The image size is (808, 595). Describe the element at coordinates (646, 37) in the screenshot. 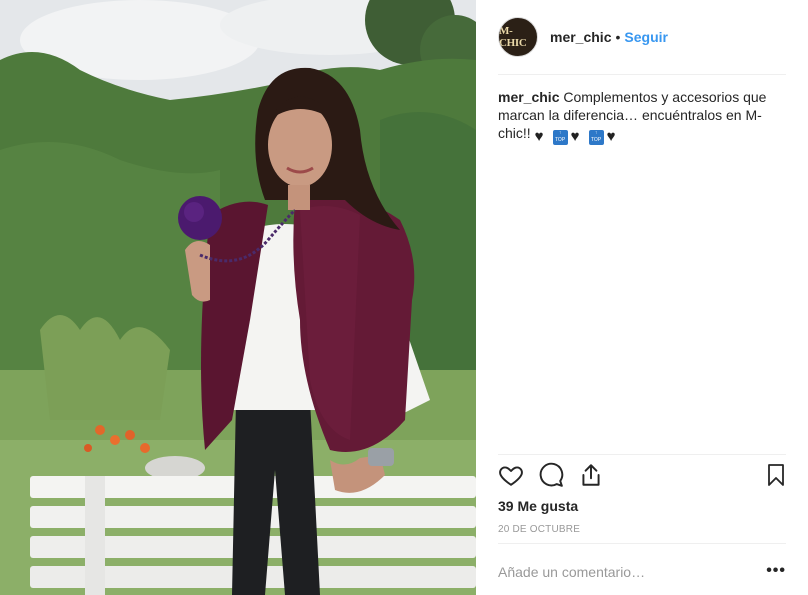

I see `follow-button: Seguir` at that location.